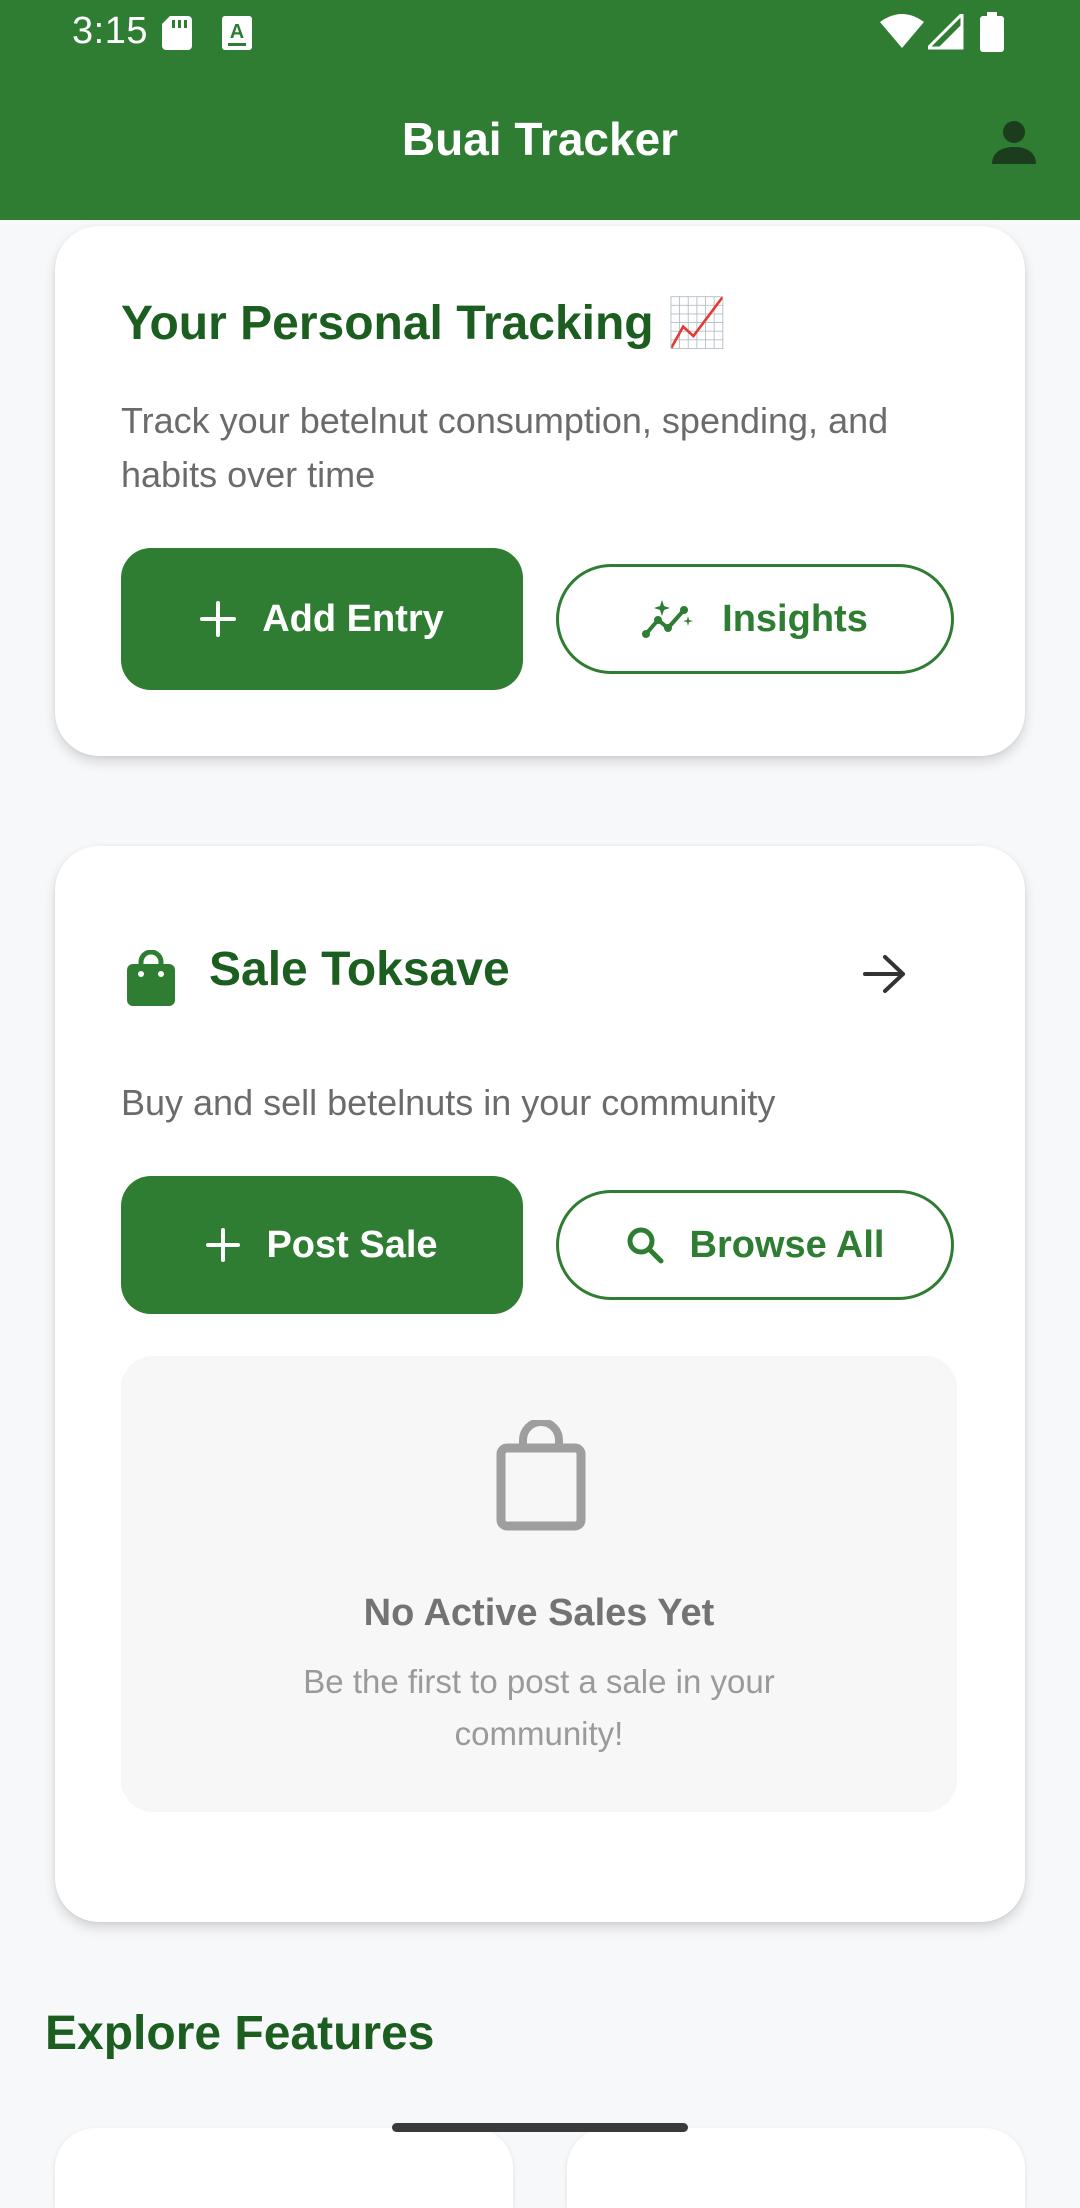 This screenshot has width=1080, height=2208. I want to click on search-icon, so click(645, 1245).